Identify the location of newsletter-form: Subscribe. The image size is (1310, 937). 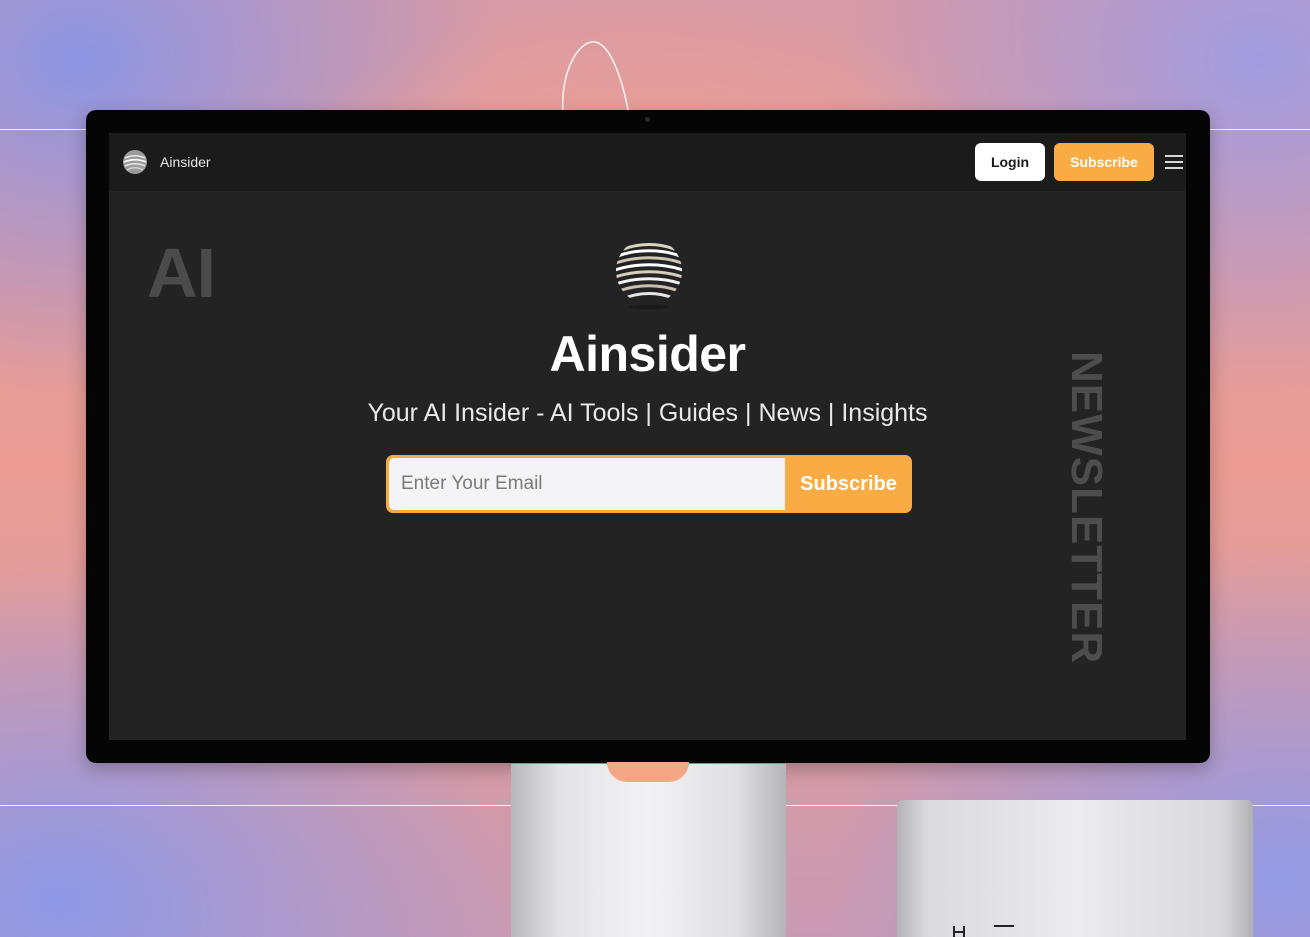
(649, 484).